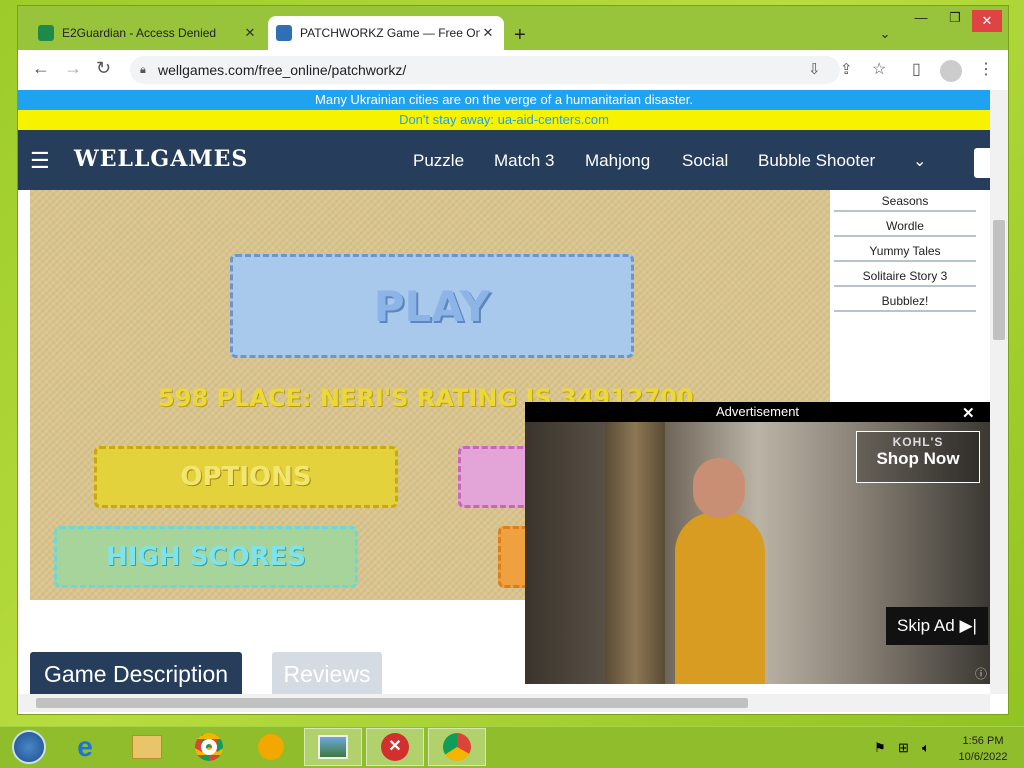 The width and height of the screenshot is (1024, 768). I want to click on nav-link-social: Social, so click(705, 161).